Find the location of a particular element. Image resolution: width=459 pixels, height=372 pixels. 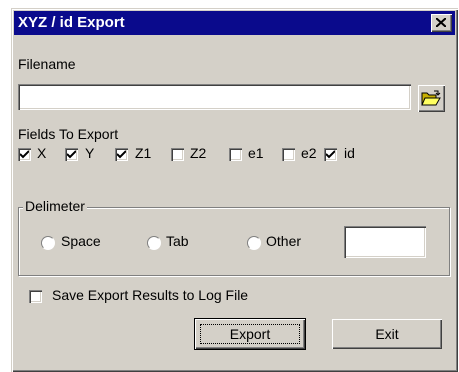

checkbox-e1 is located at coordinates (235, 154).